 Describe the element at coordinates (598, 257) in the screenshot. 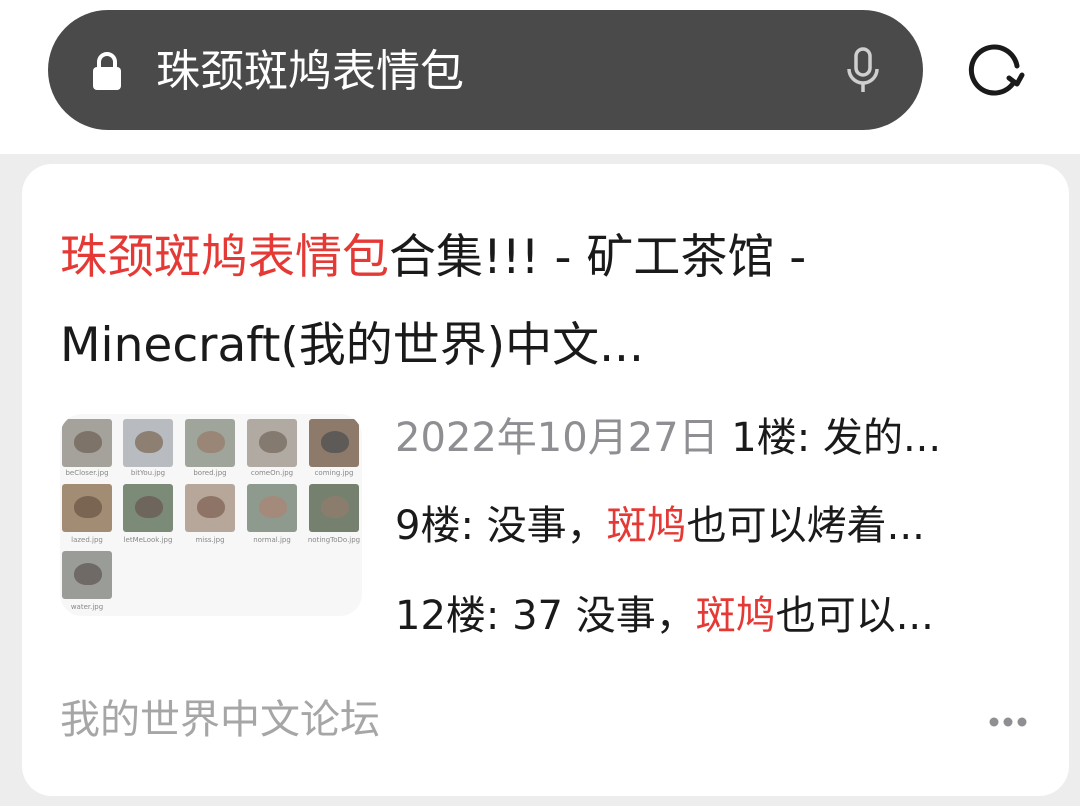

I see `title-rest: 合集!!! - 矿工茶馆 -` at that location.